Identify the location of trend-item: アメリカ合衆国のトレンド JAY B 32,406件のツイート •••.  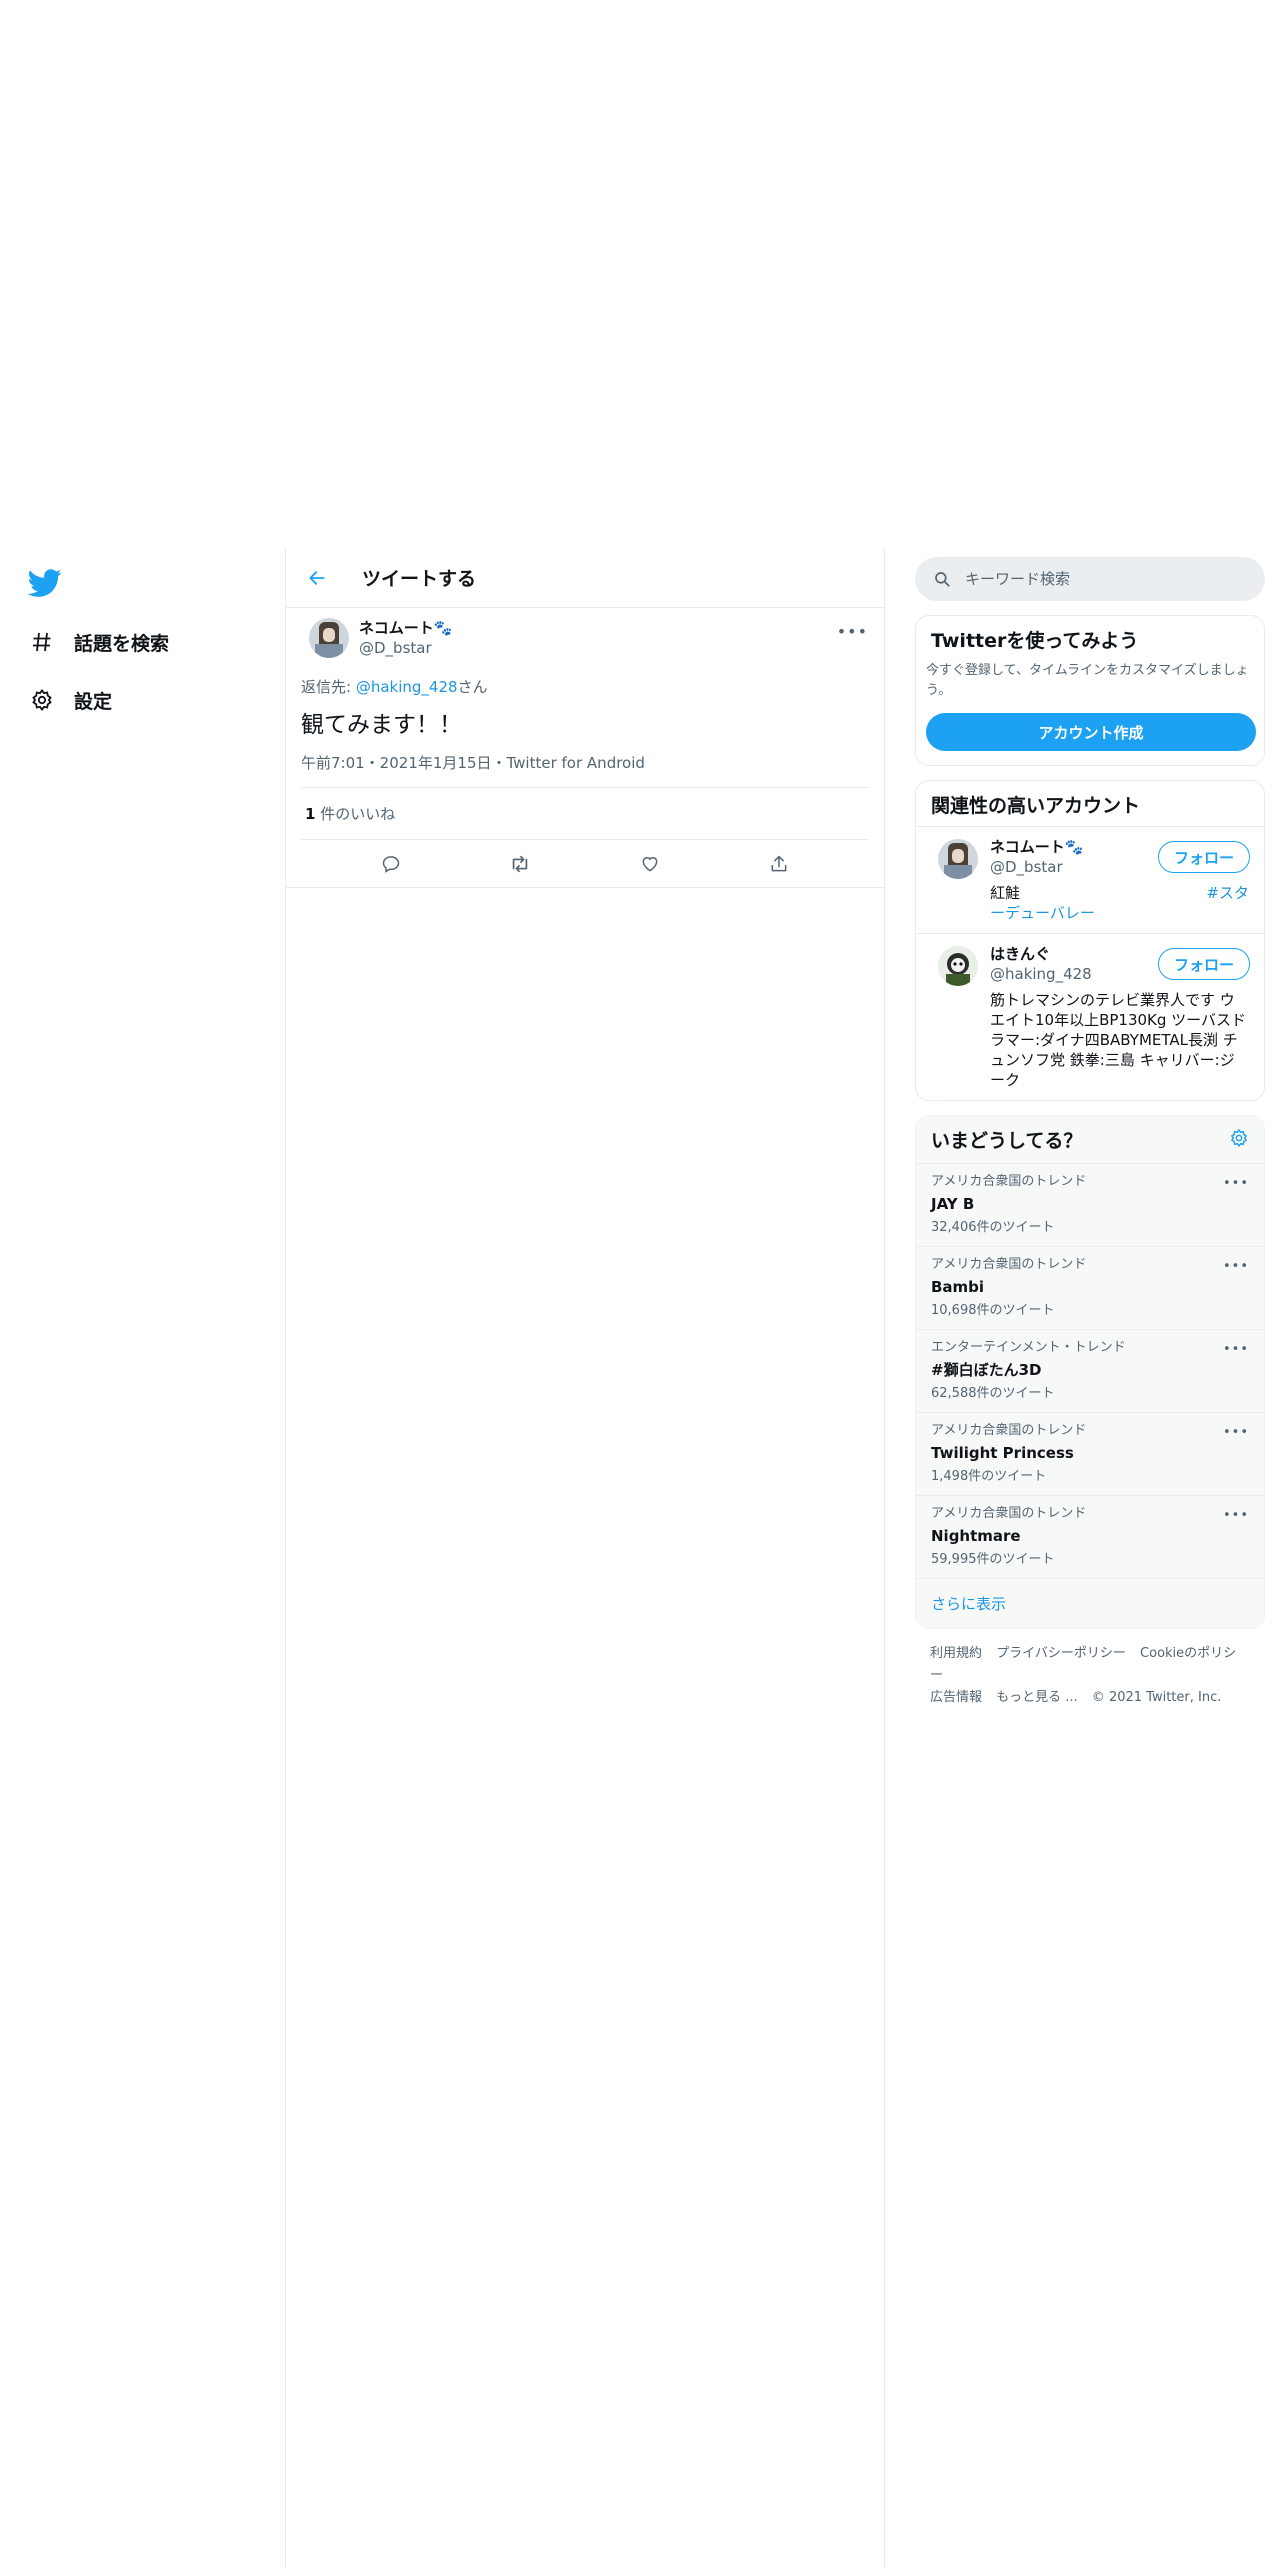
(1090, 1205).